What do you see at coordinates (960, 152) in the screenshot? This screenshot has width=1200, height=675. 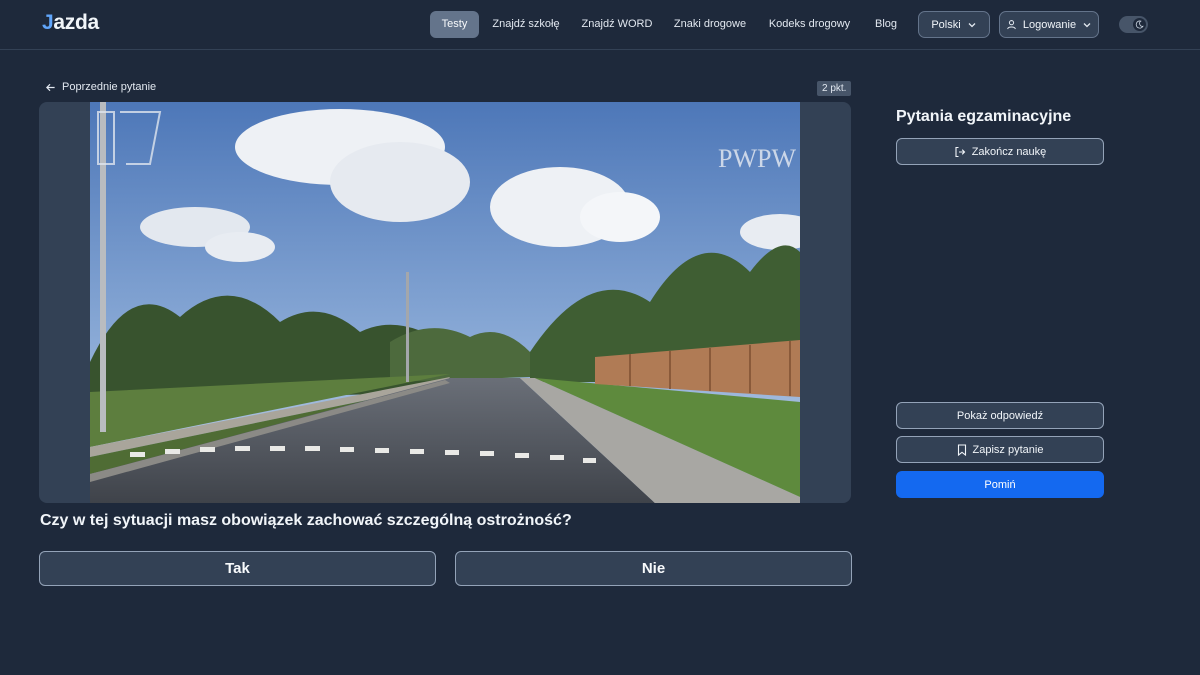 I see `logout-icon` at bounding box center [960, 152].